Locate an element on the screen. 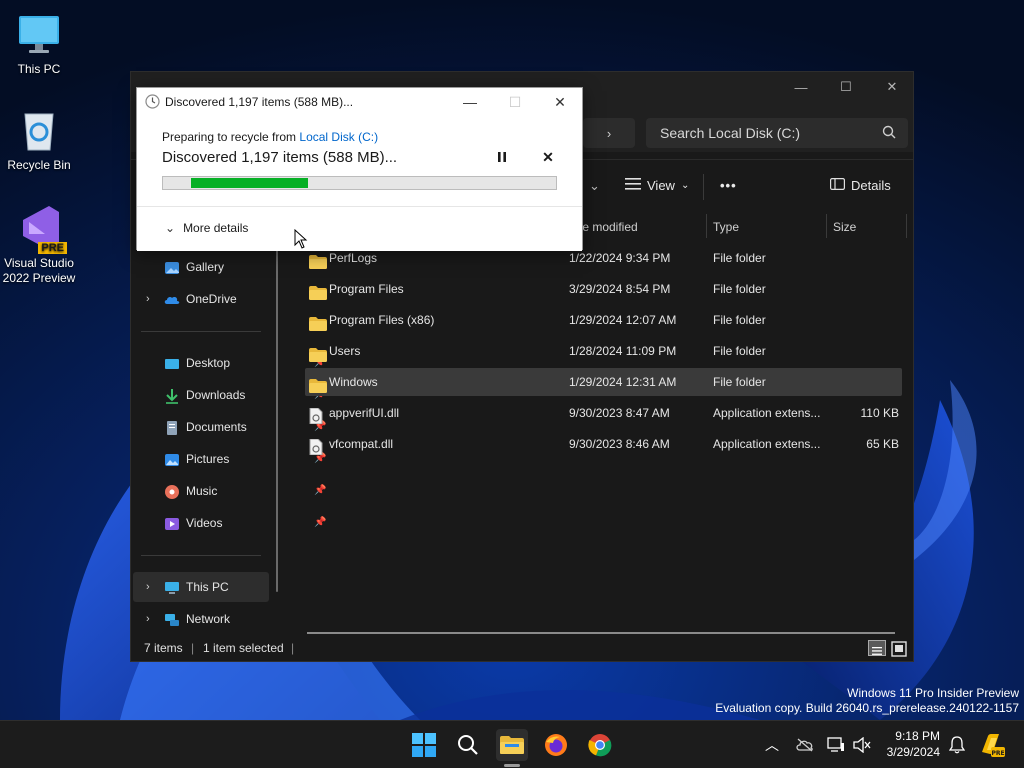 Image resolution: width=1024 pixels, height=768 pixels. network-icon is located at coordinates (172, 619).